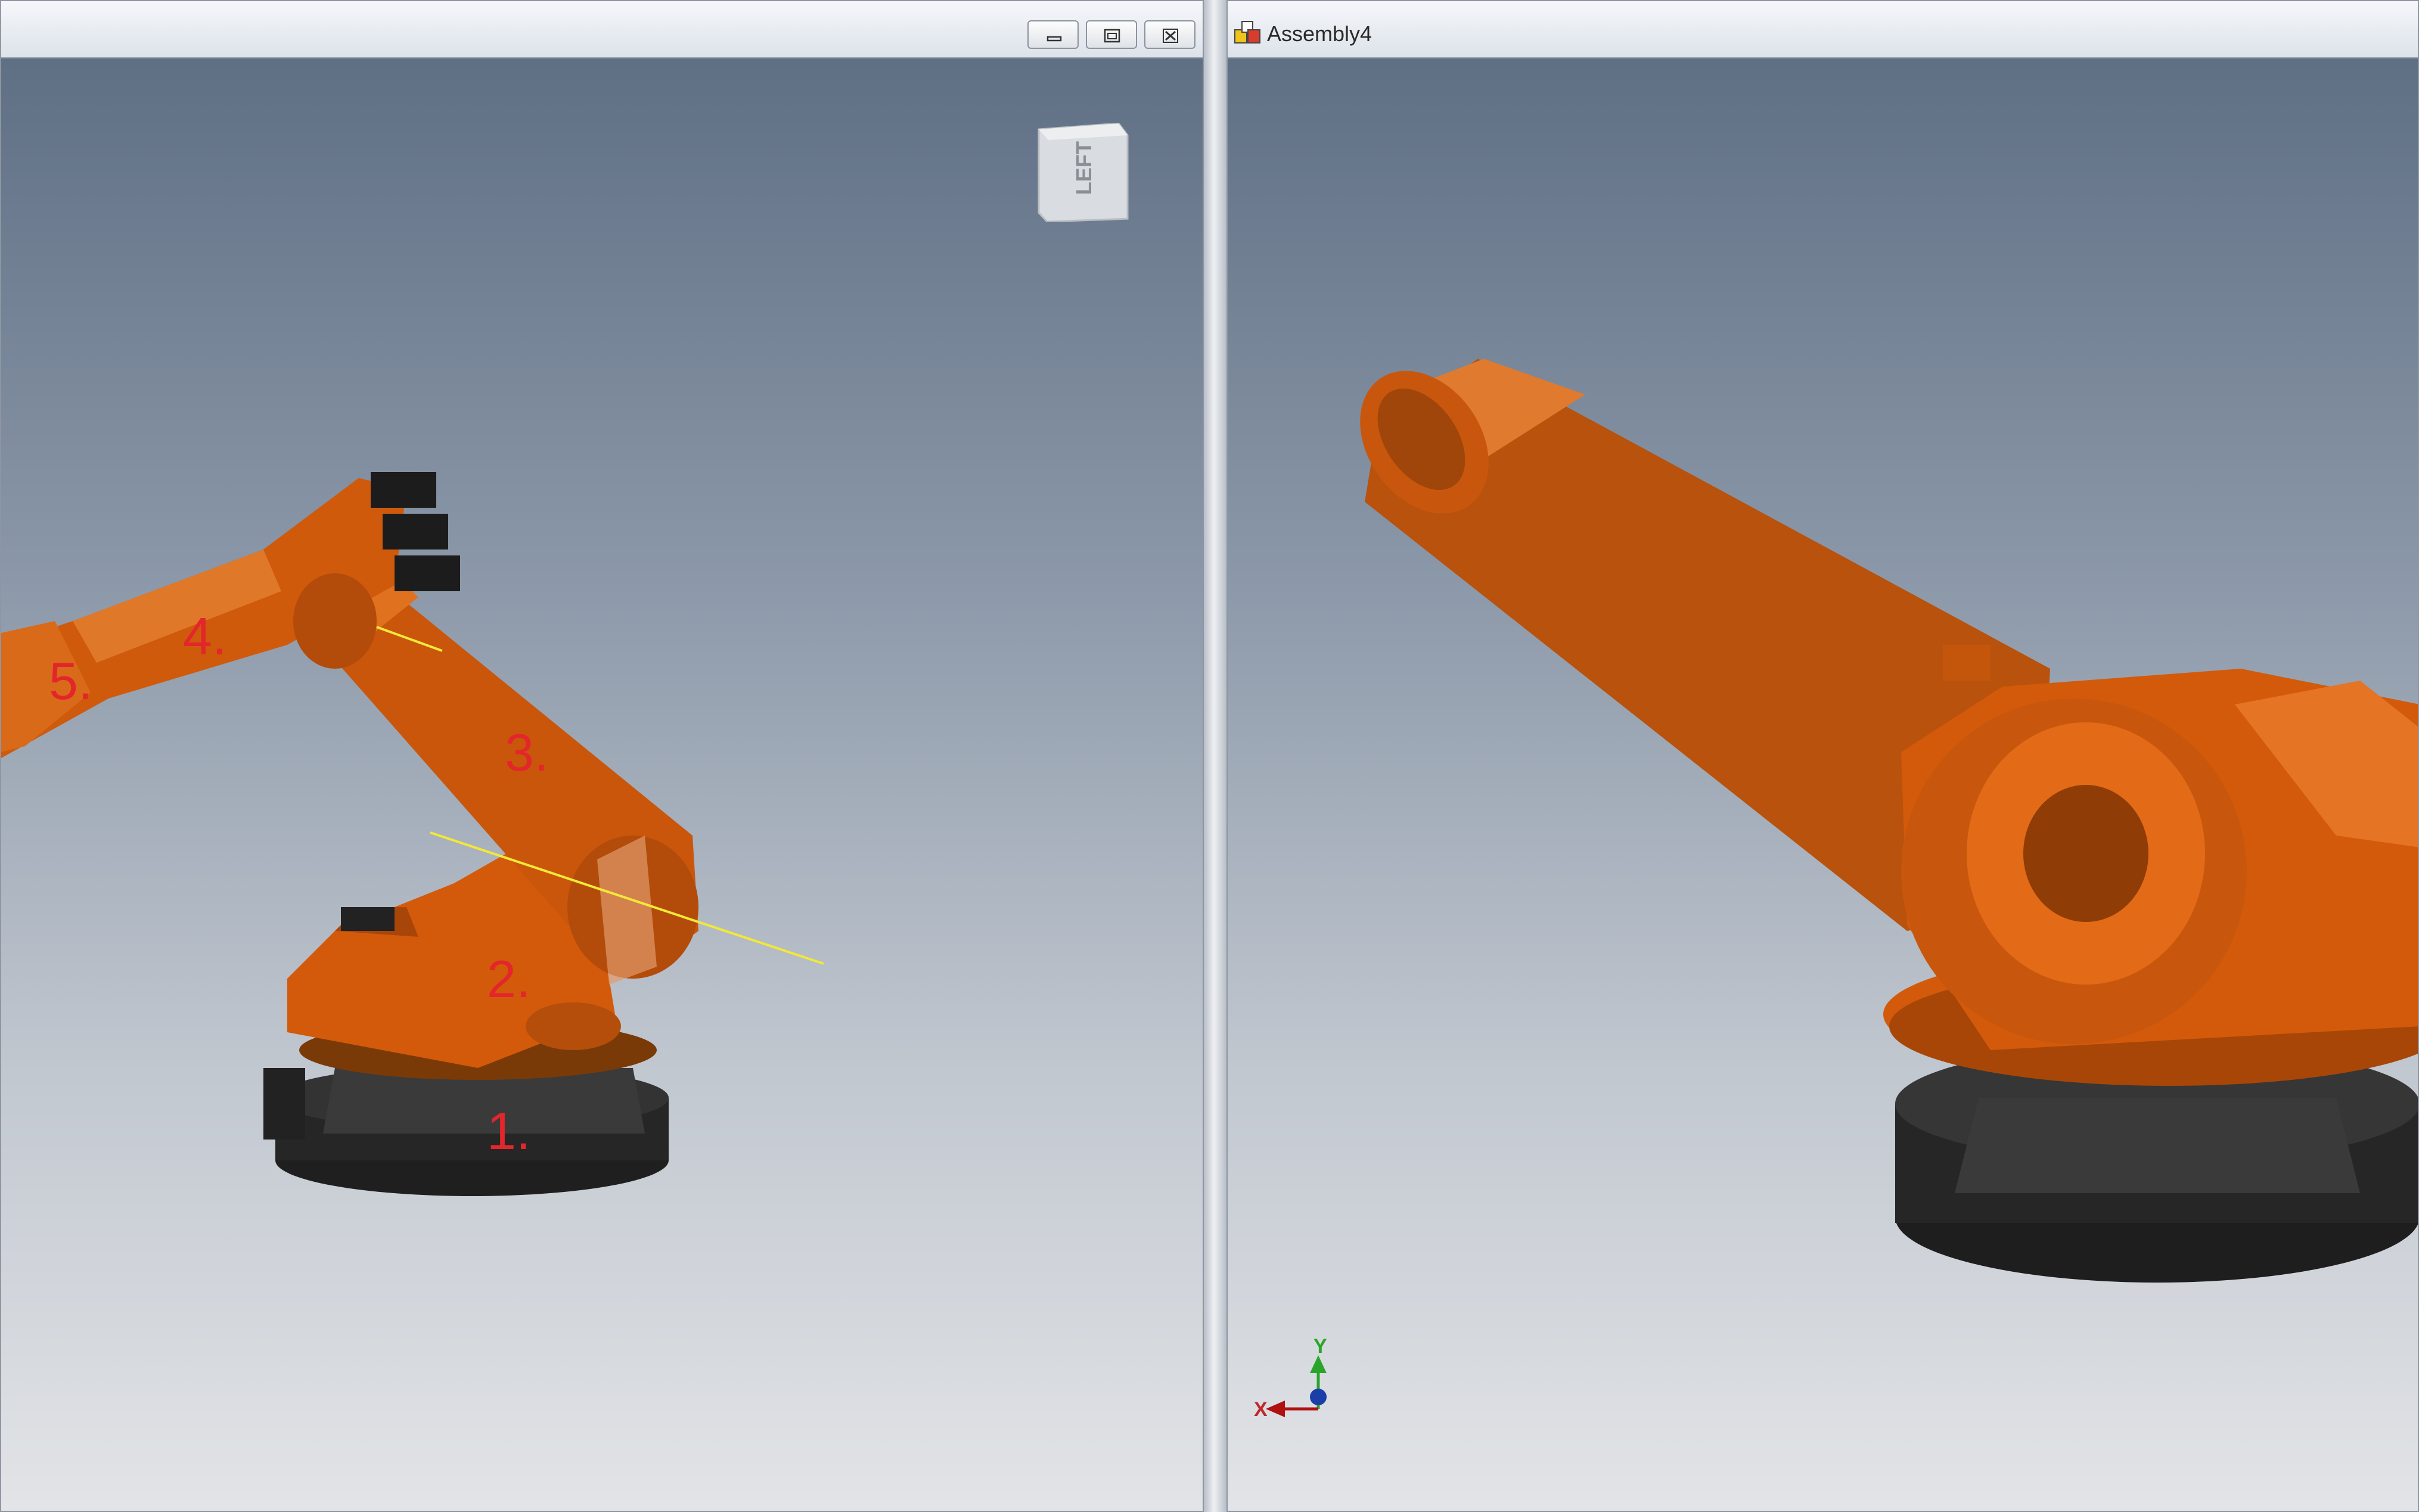 The width and height of the screenshot is (2419, 1512). I want to click on callout-3: 3., so click(527, 753).